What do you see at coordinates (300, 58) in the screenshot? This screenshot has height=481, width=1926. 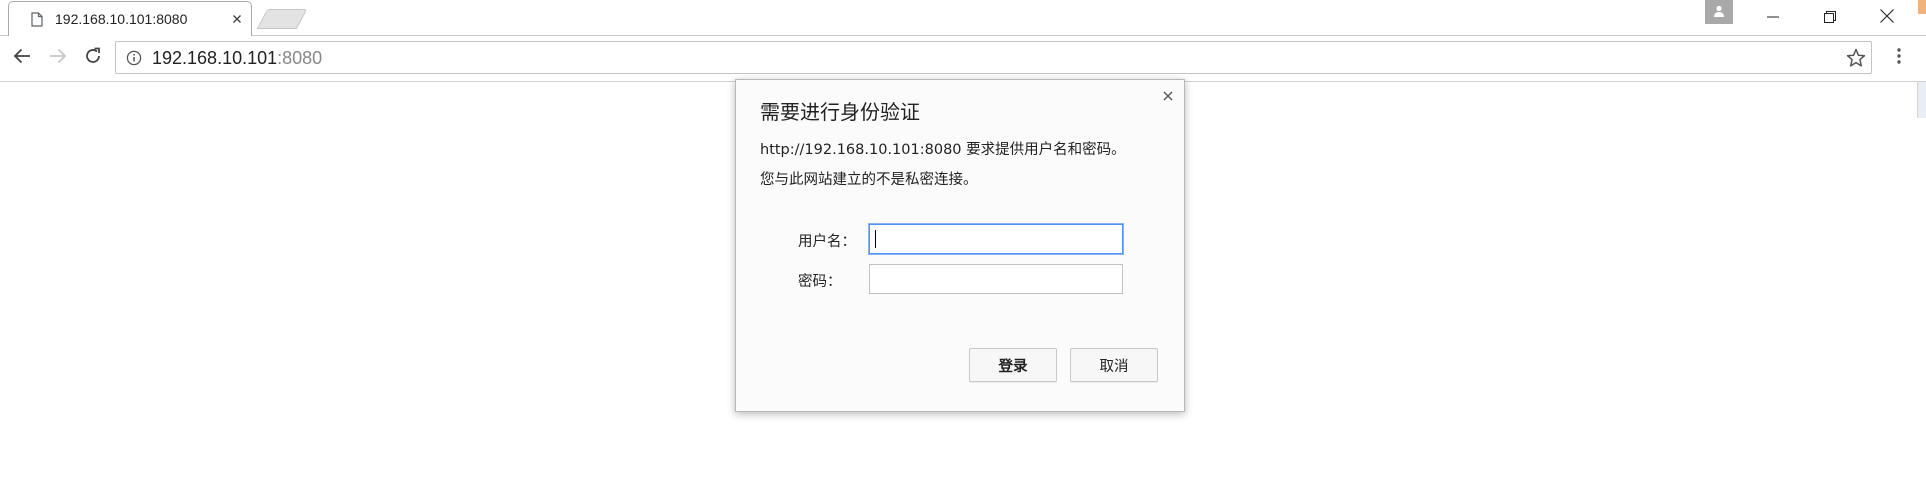 I see `url-port: :8080` at bounding box center [300, 58].